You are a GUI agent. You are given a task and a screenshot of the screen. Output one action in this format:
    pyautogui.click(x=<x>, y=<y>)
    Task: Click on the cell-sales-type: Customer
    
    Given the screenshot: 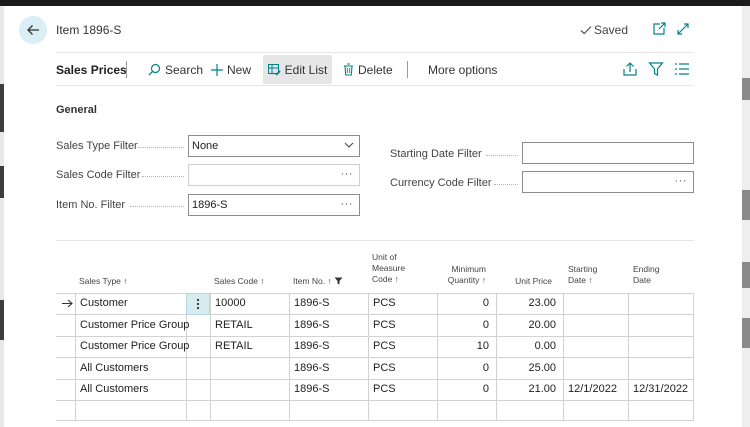 What is the action you would take?
    pyautogui.click(x=104, y=303)
    